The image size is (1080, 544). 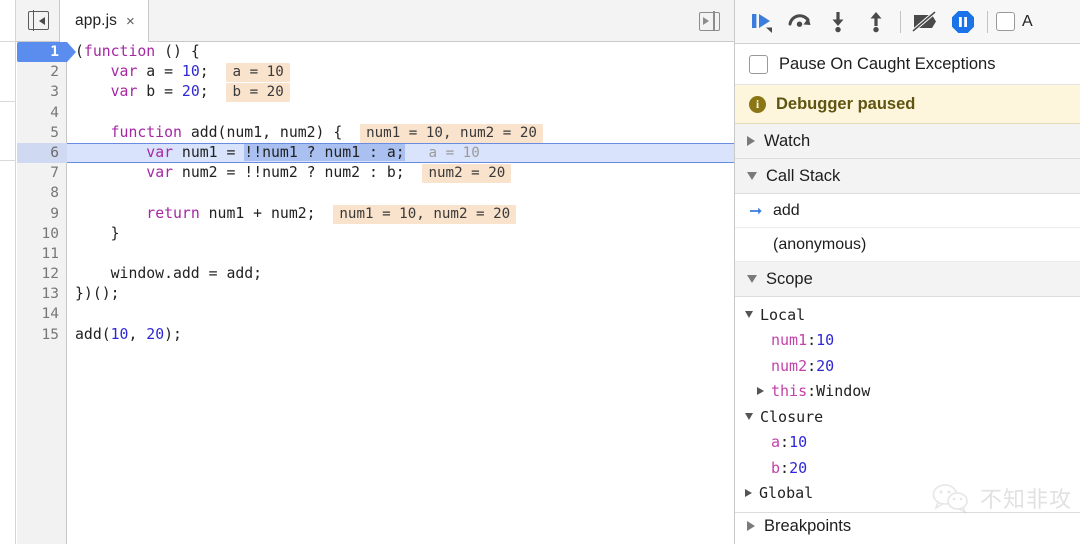 What do you see at coordinates (843, 391) in the screenshot?
I see `scope-value: Window` at bounding box center [843, 391].